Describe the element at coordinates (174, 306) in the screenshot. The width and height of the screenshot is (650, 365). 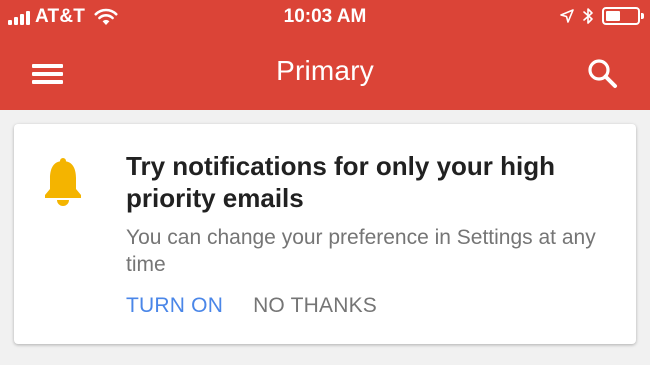
I see `turn-on-button: TURN ON` at that location.